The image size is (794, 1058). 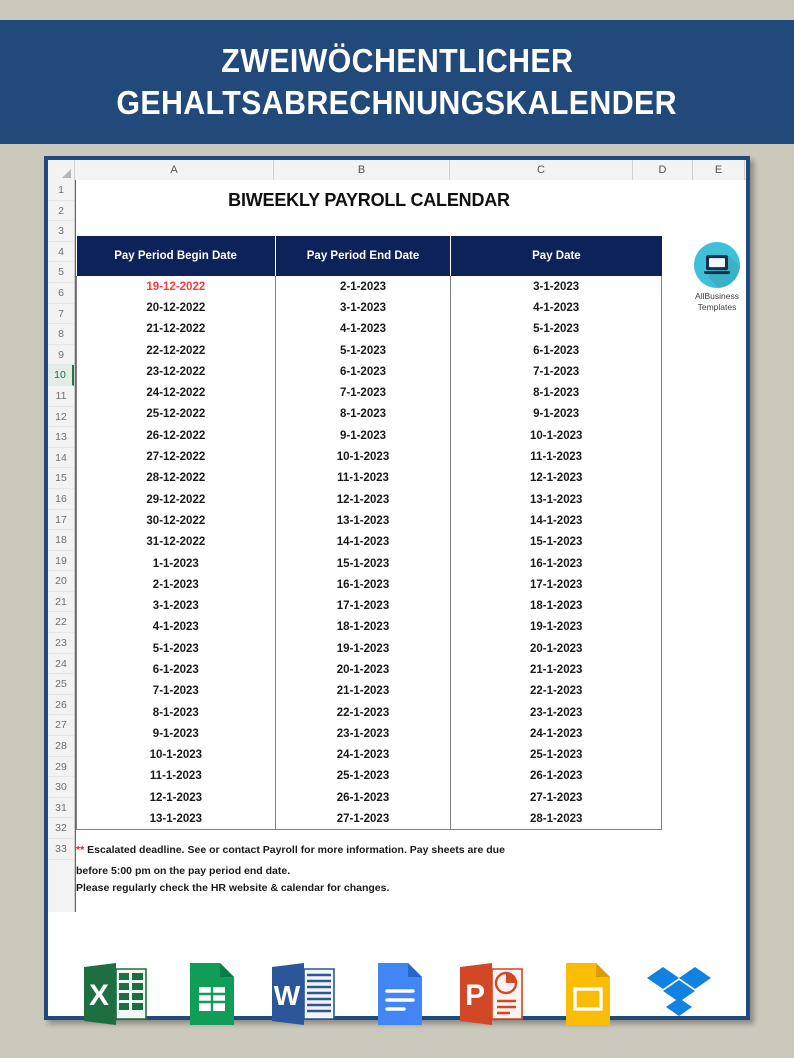 What do you see at coordinates (61, 787) in the screenshot?
I see `row-header-30: 30` at bounding box center [61, 787].